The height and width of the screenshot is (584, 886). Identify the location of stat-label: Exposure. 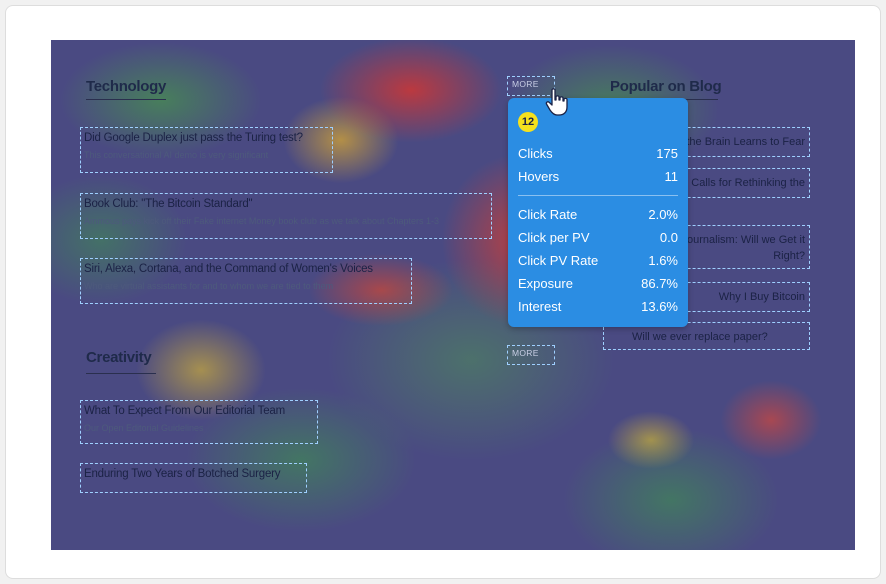
(545, 283).